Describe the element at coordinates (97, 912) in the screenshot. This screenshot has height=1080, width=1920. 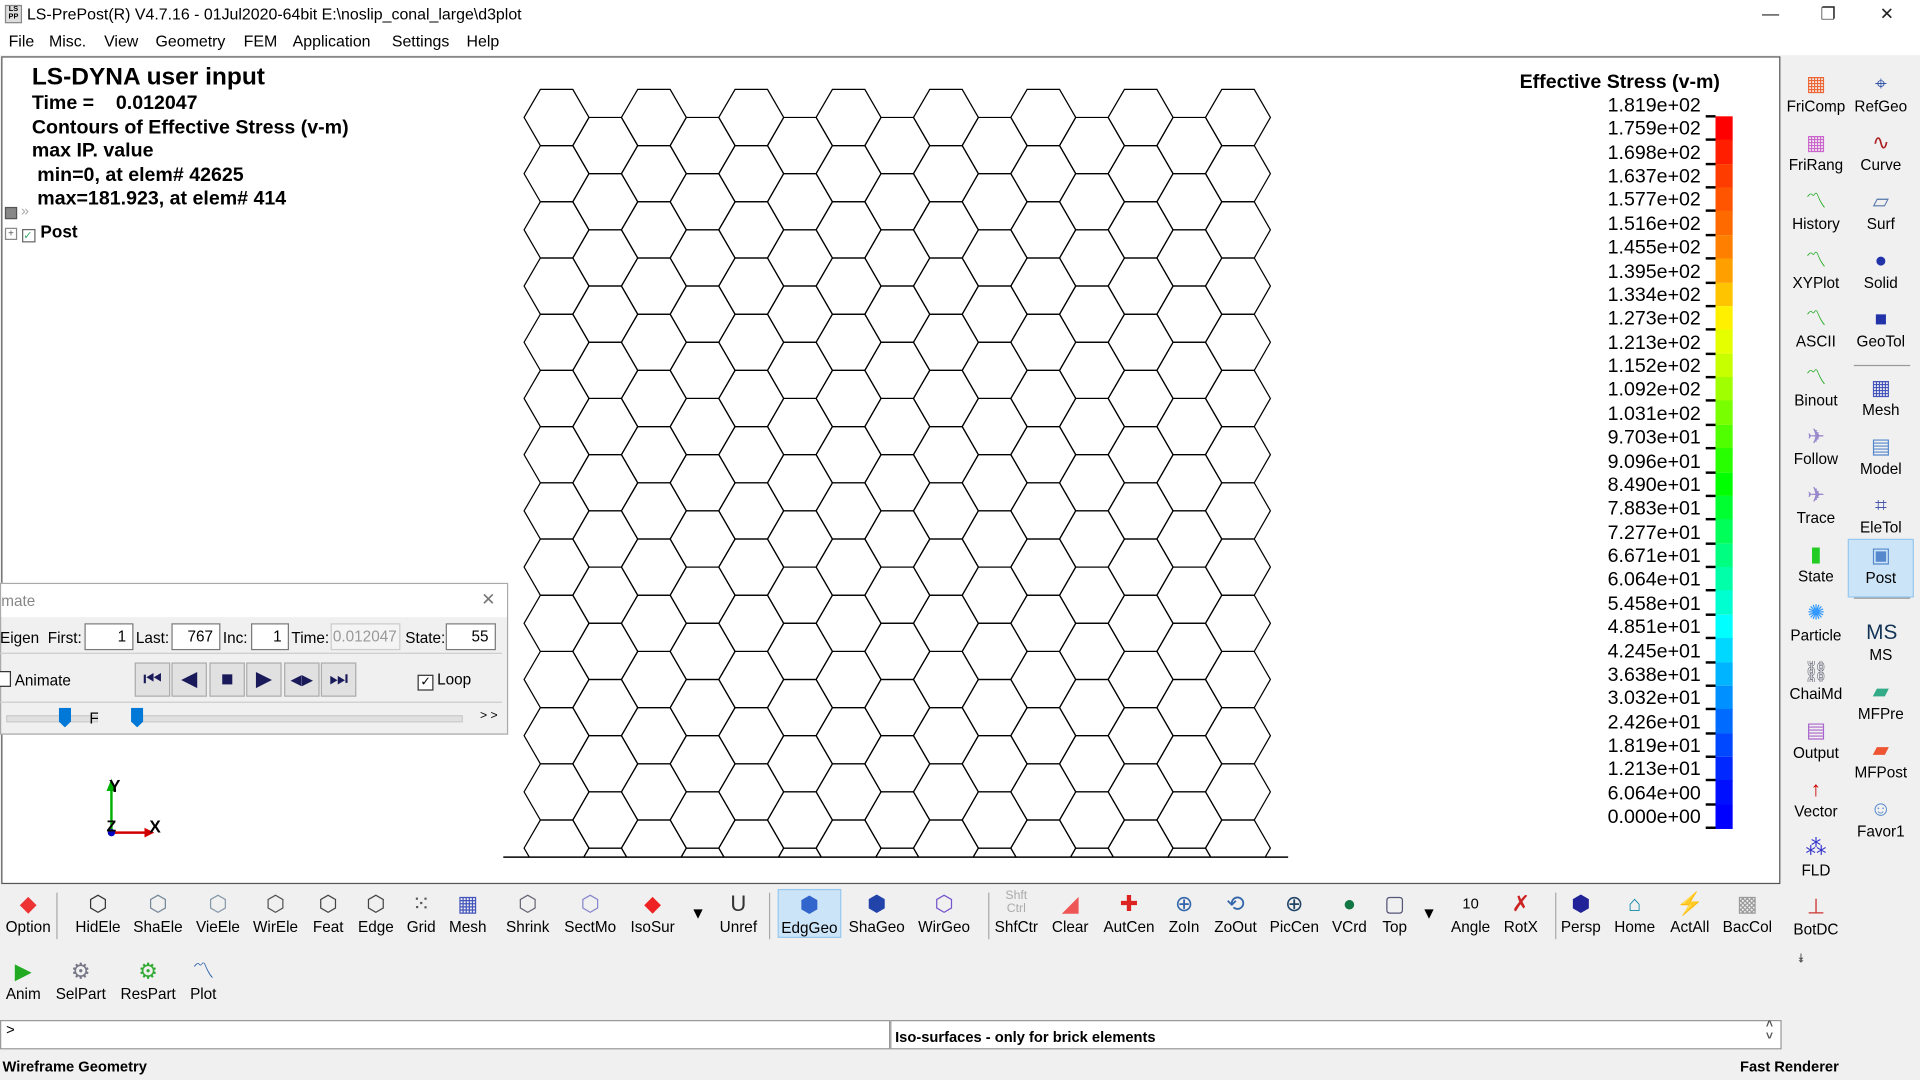
I see `toolbar-button-hidele: ⬡ HidEle` at that location.